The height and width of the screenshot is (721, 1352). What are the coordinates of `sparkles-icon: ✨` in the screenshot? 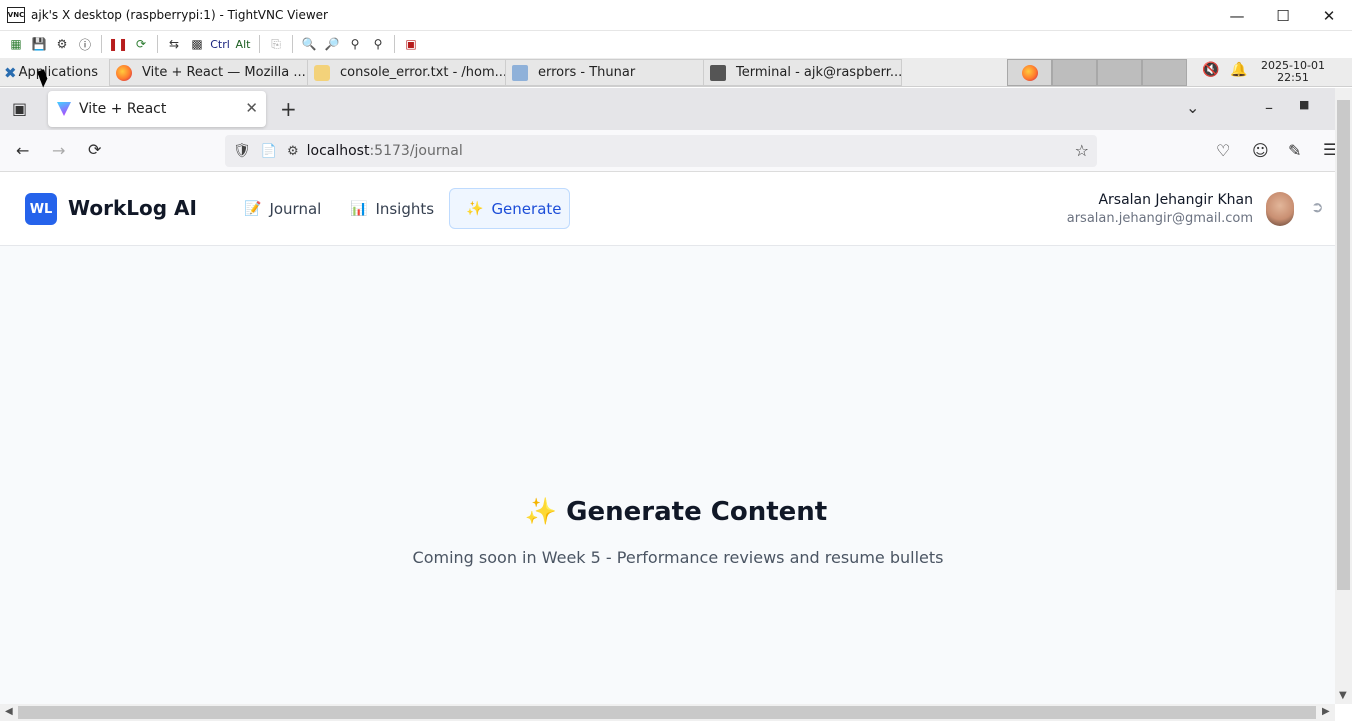 It's located at (475, 208).